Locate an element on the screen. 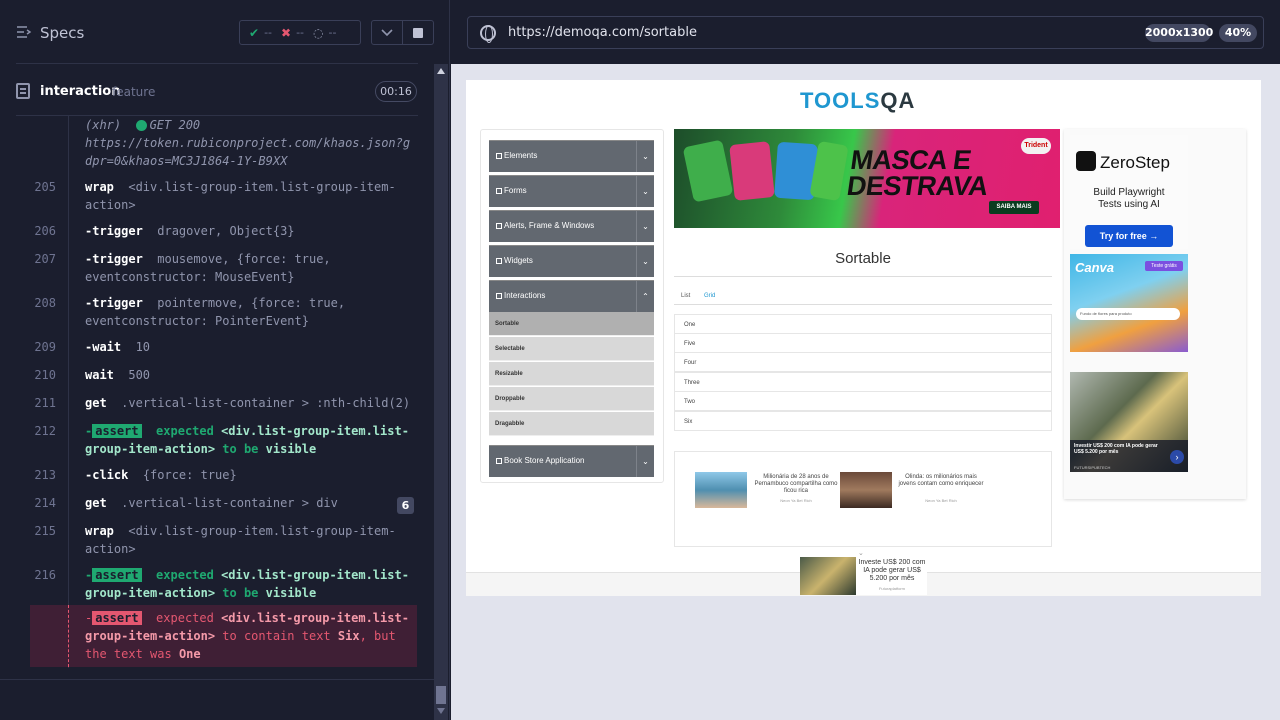 This screenshot has height=720, width=1280. nav-group-alerts: Alerts, Frame & Windows ⌄ is located at coordinates (571, 226).